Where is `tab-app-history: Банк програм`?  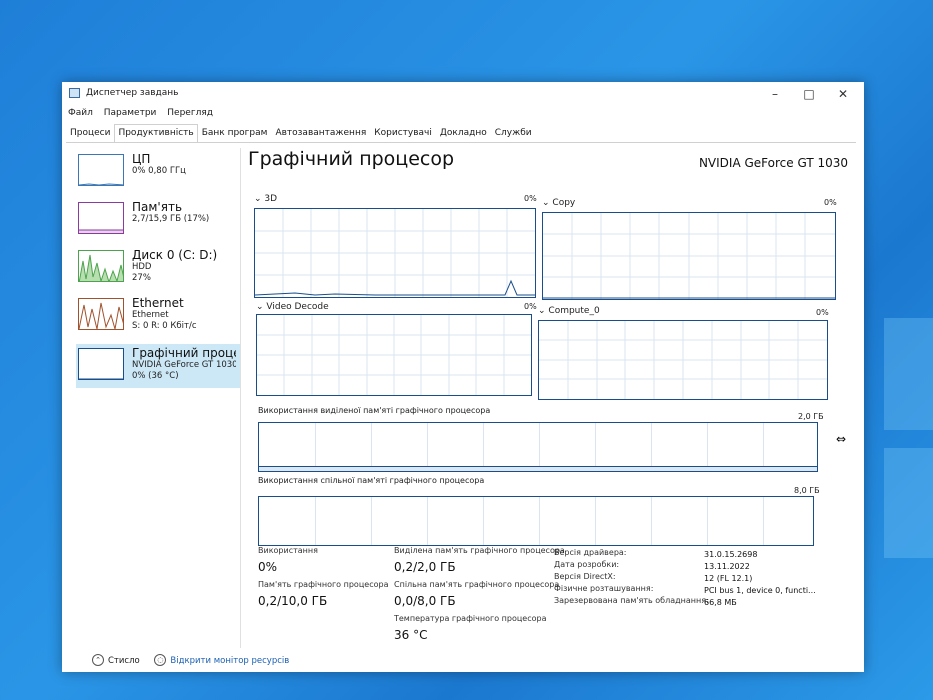
tab-app-history: Банк програм is located at coordinates (235, 133).